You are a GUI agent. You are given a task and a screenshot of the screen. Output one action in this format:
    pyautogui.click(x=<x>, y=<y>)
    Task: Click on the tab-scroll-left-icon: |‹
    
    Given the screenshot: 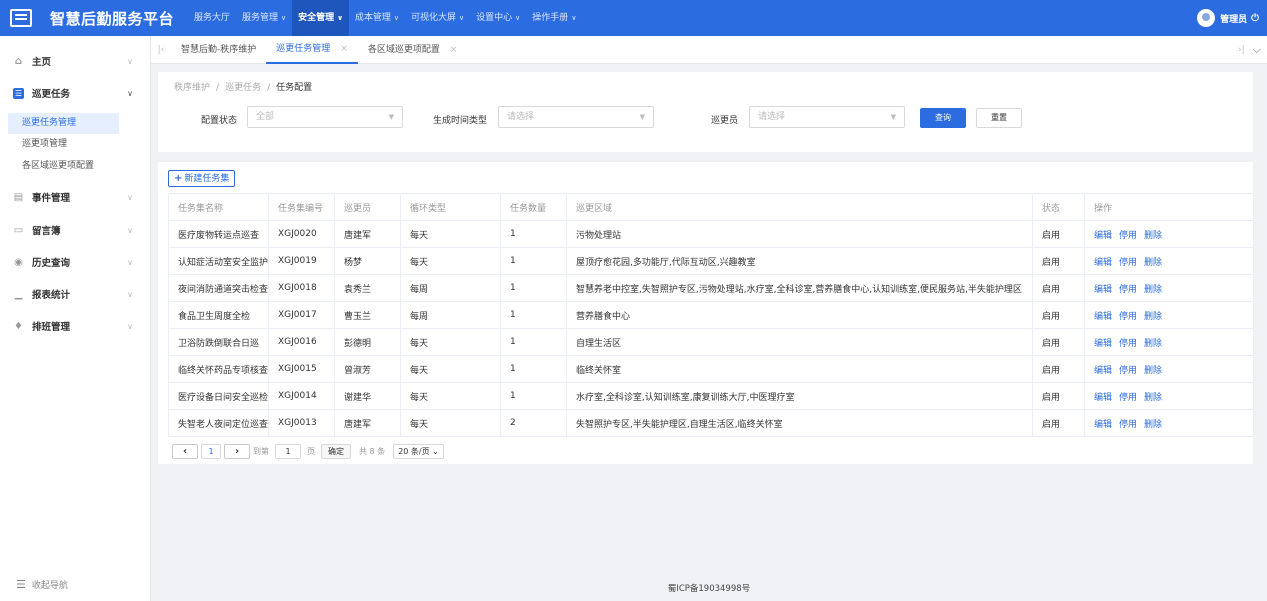 What is the action you would take?
    pyautogui.click(x=161, y=50)
    